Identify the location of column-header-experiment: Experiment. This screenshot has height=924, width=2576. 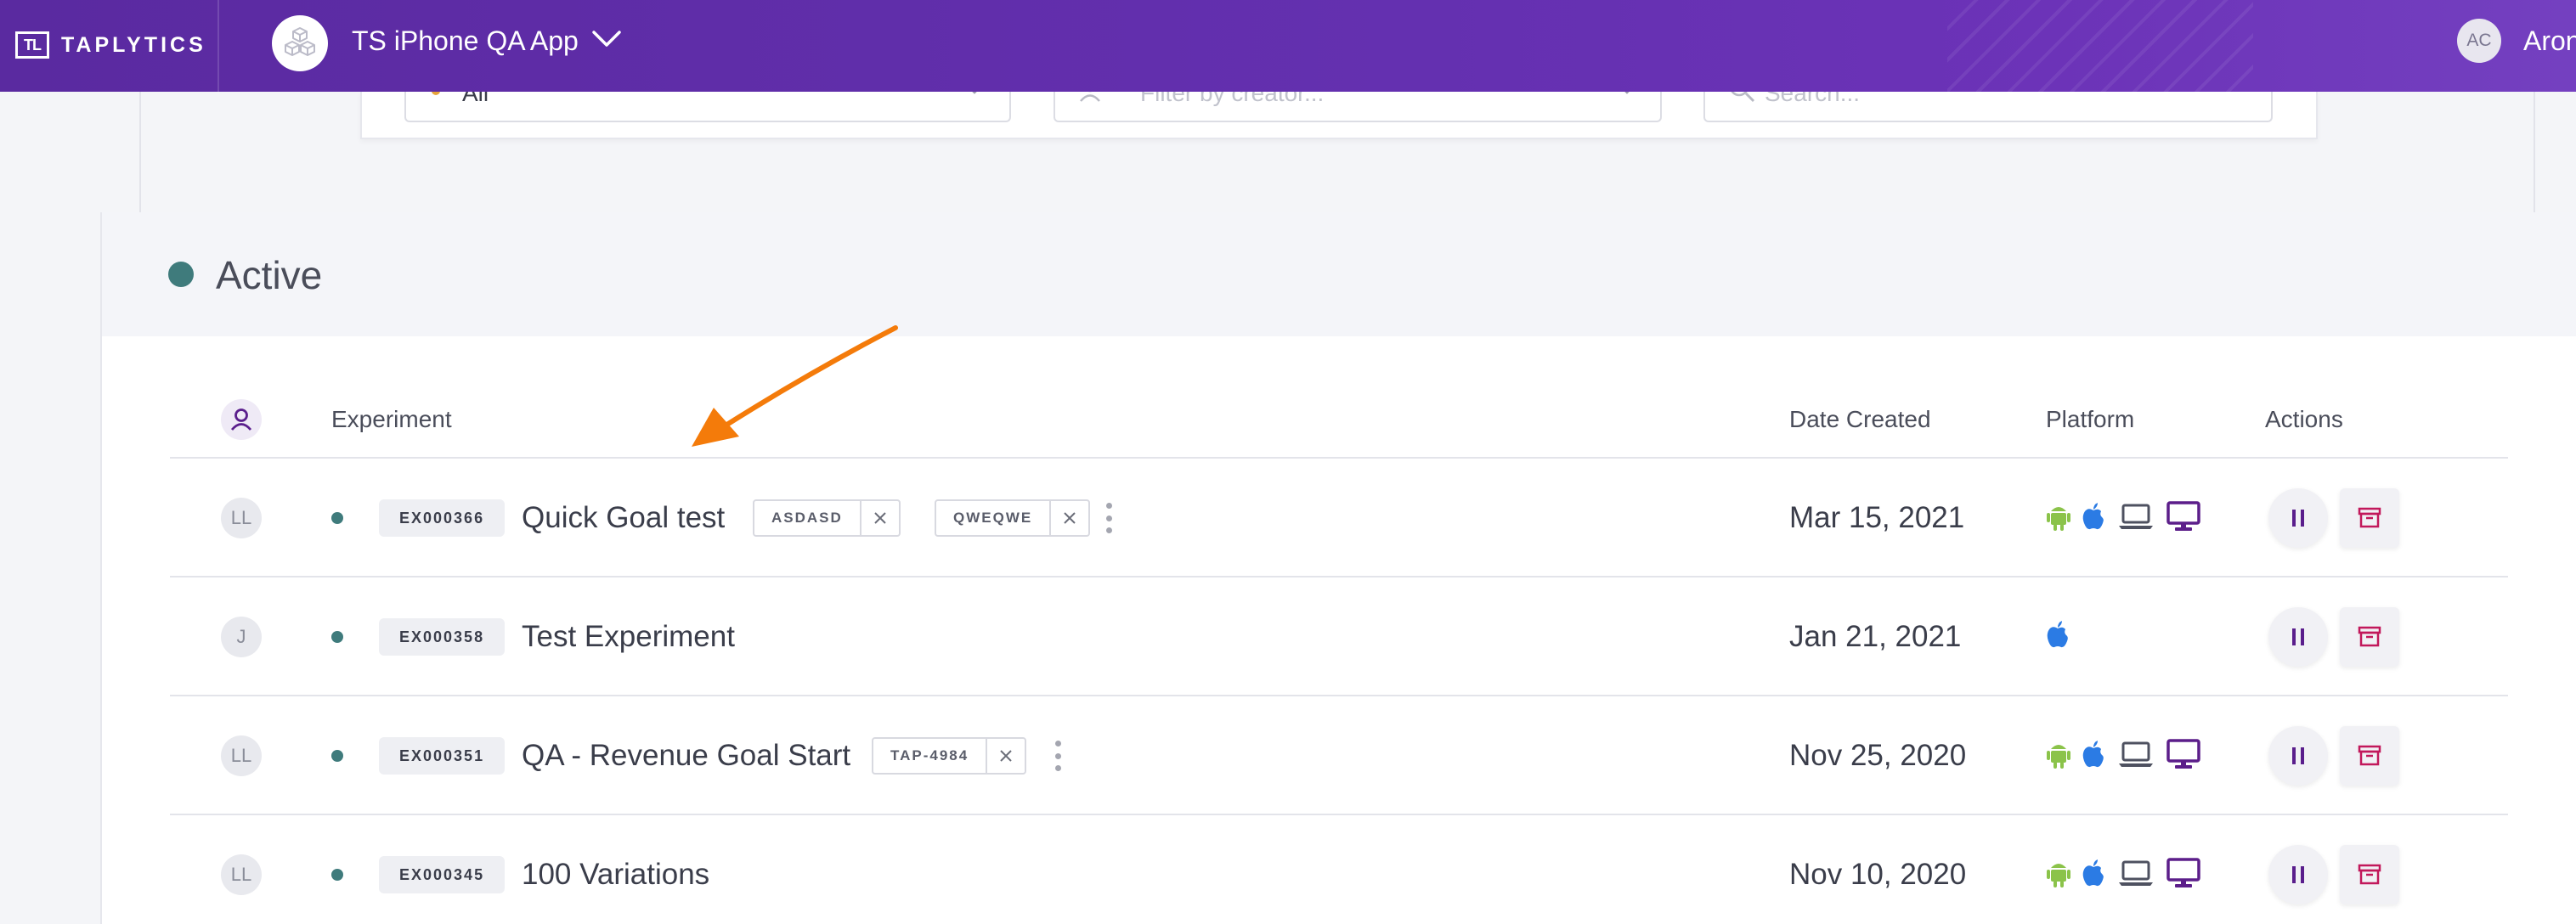
(392, 419).